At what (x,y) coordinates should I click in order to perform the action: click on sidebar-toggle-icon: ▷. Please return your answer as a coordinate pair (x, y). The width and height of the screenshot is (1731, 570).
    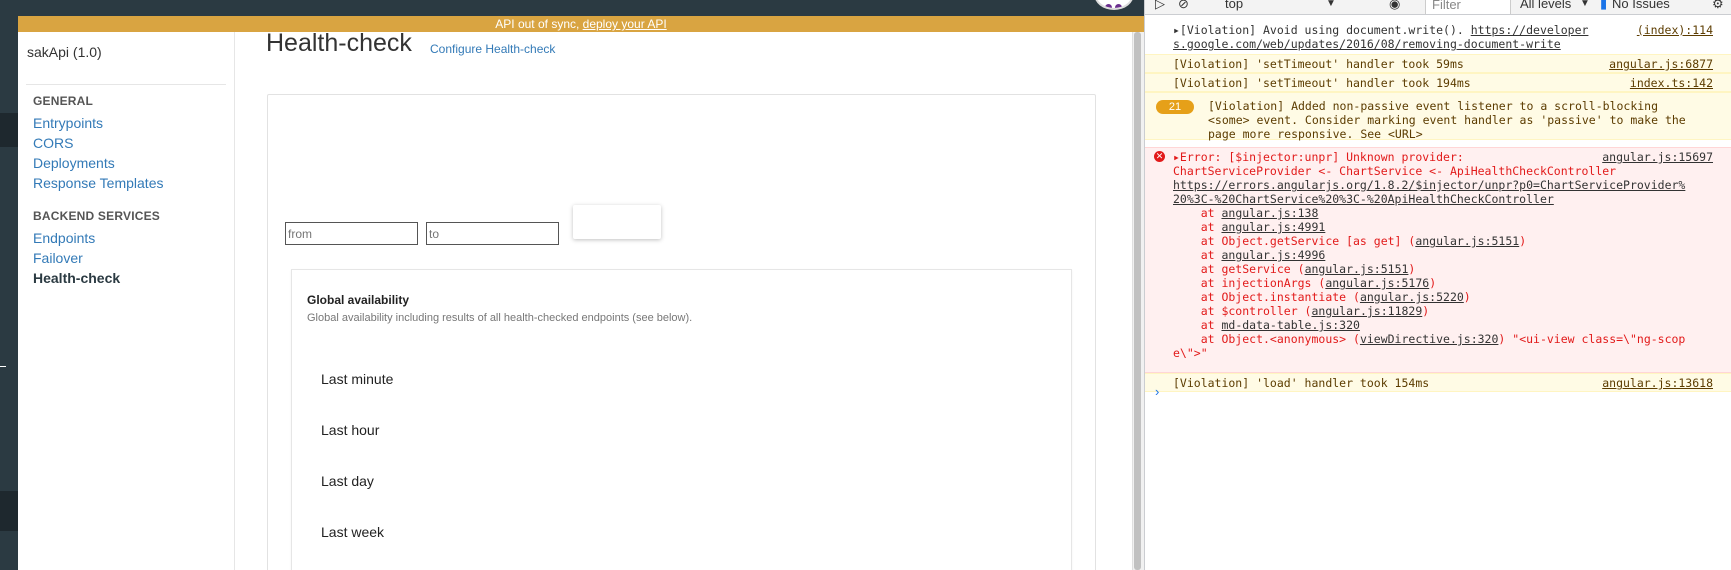
    Looking at the image, I should click on (1160, 6).